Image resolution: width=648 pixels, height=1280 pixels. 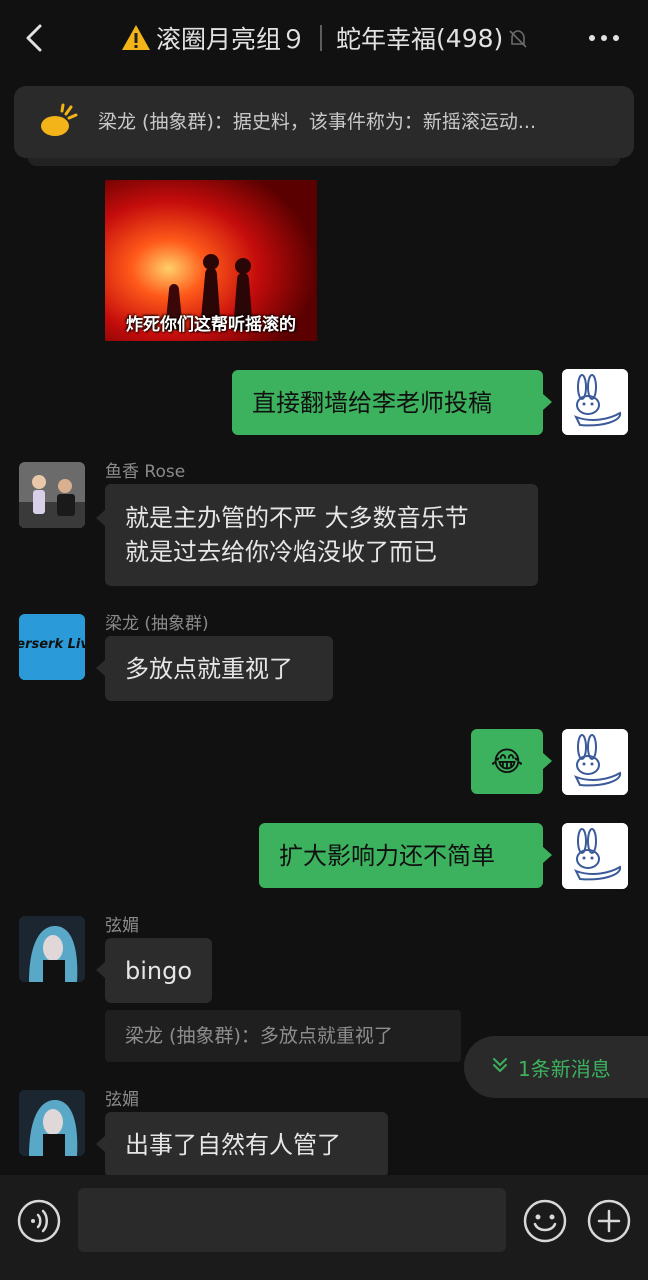 I want to click on message-bubble-sent: 扩大影响力还不简单, so click(x=401, y=855).